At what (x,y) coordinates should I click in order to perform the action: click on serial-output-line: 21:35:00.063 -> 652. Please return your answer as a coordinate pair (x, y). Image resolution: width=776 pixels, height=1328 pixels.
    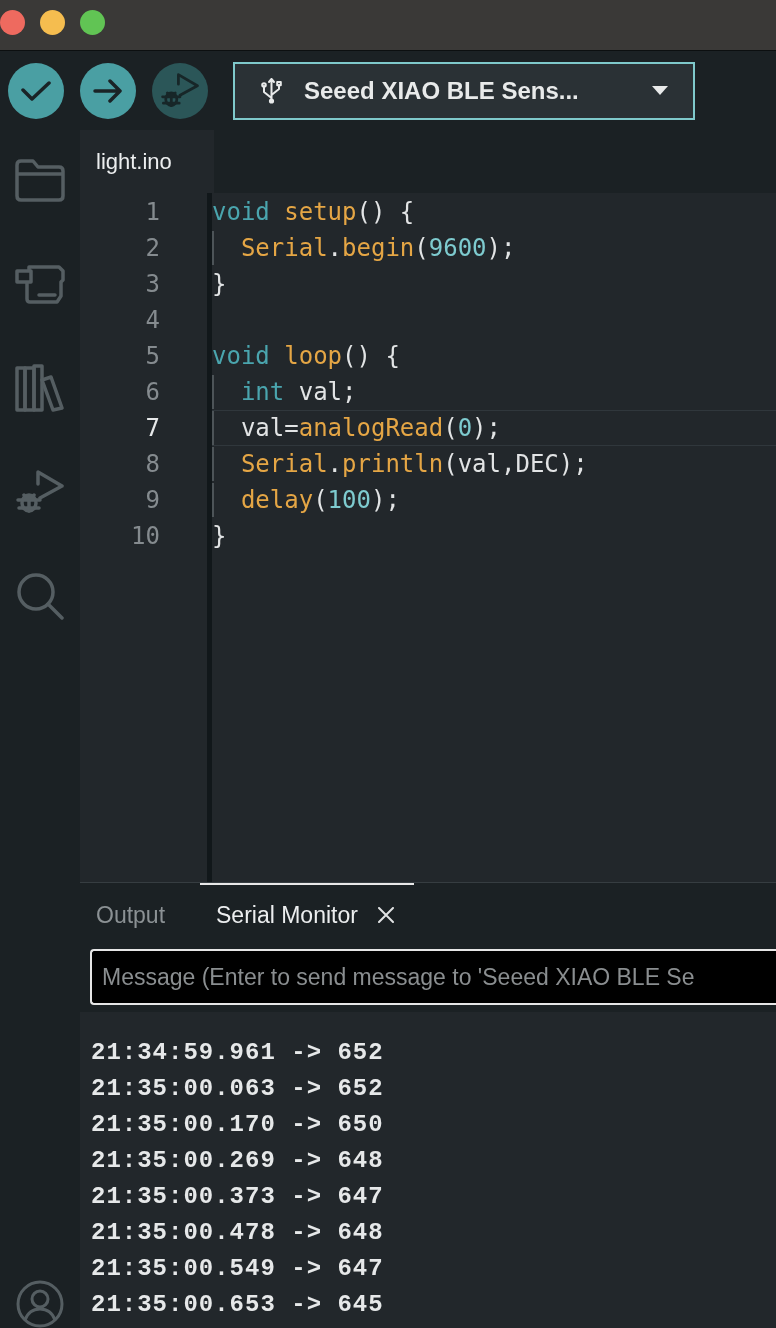
    Looking at the image, I should click on (237, 1088).